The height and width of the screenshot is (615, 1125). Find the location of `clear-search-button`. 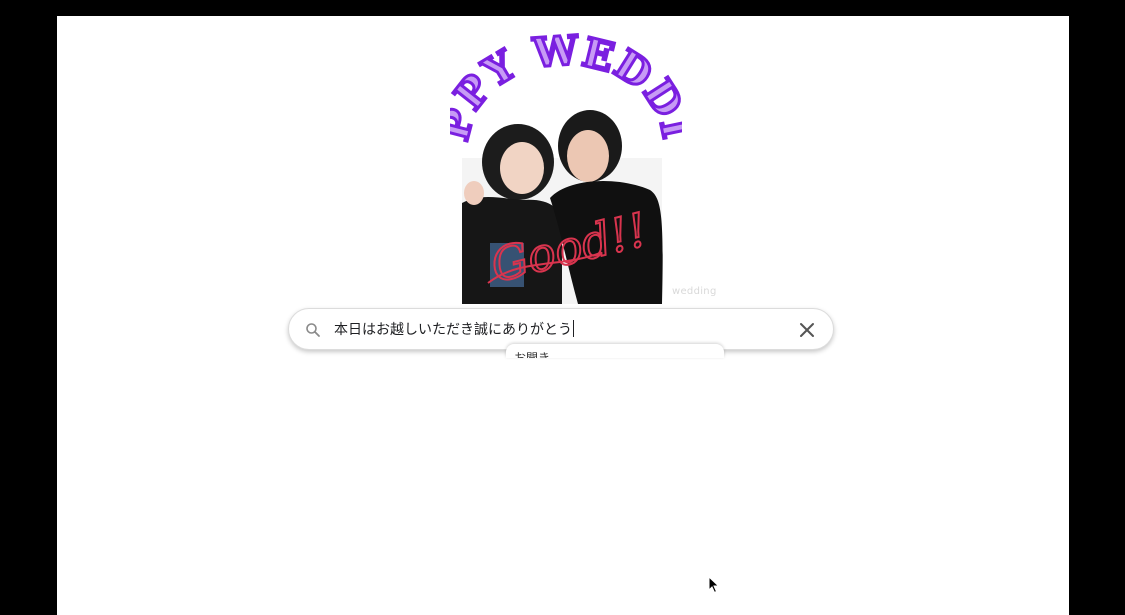

clear-search-button is located at coordinates (807, 330).